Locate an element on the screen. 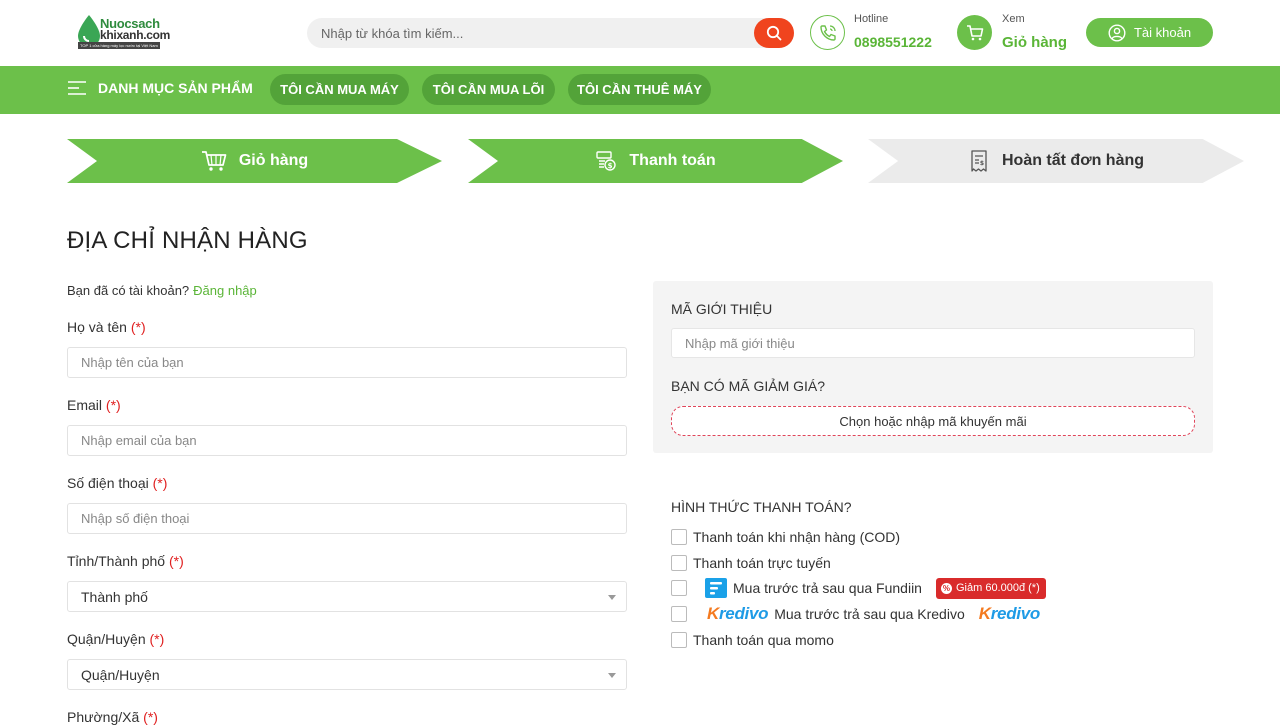 The image size is (1280, 725). payment-heading: HÌNH THỨC THANH TOÁN? is located at coordinates (761, 507).